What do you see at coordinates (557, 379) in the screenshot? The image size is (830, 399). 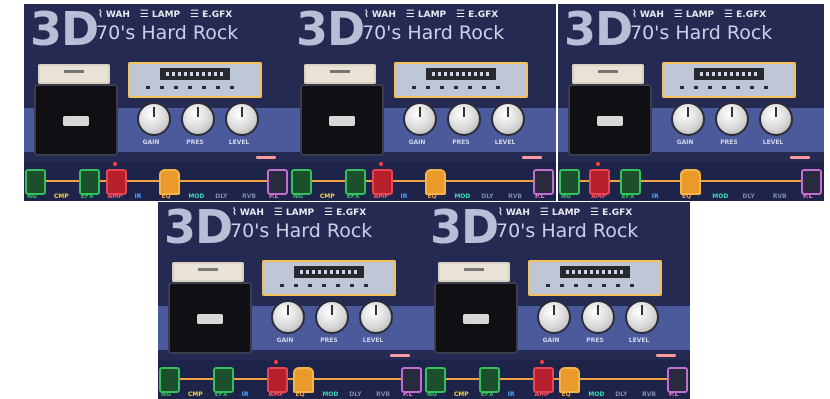 I see `signal-chain: NG CMP EFX IR AMP EQ MOD DLY RVB P.L` at bounding box center [557, 379].